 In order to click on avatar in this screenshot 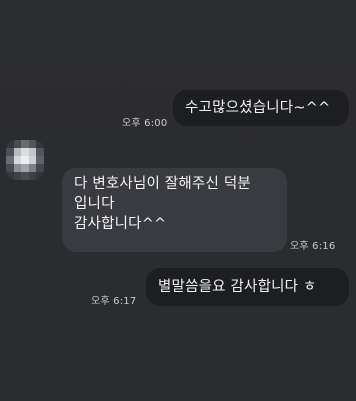, I will do `click(25, 160)`.